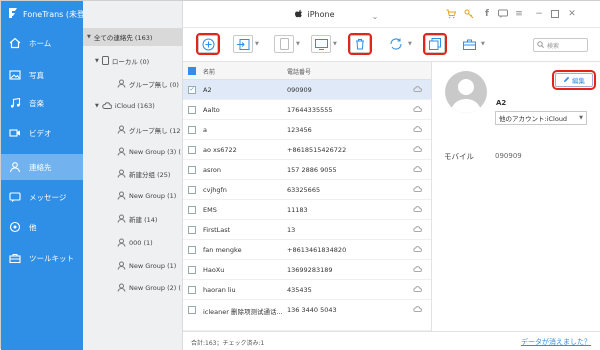 The height and width of the screenshot is (350, 600). What do you see at coordinates (141, 243) in the screenshot?
I see `tree-node-label: 000 (1)` at bounding box center [141, 243].